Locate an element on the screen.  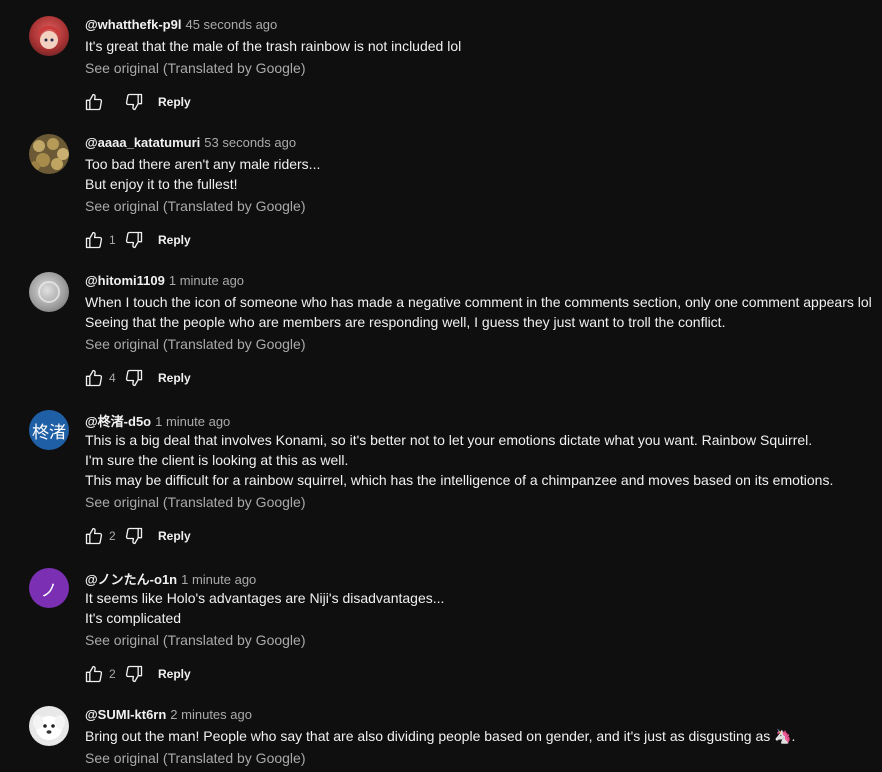
author-name: @hitomi1109 is located at coordinates (125, 280).